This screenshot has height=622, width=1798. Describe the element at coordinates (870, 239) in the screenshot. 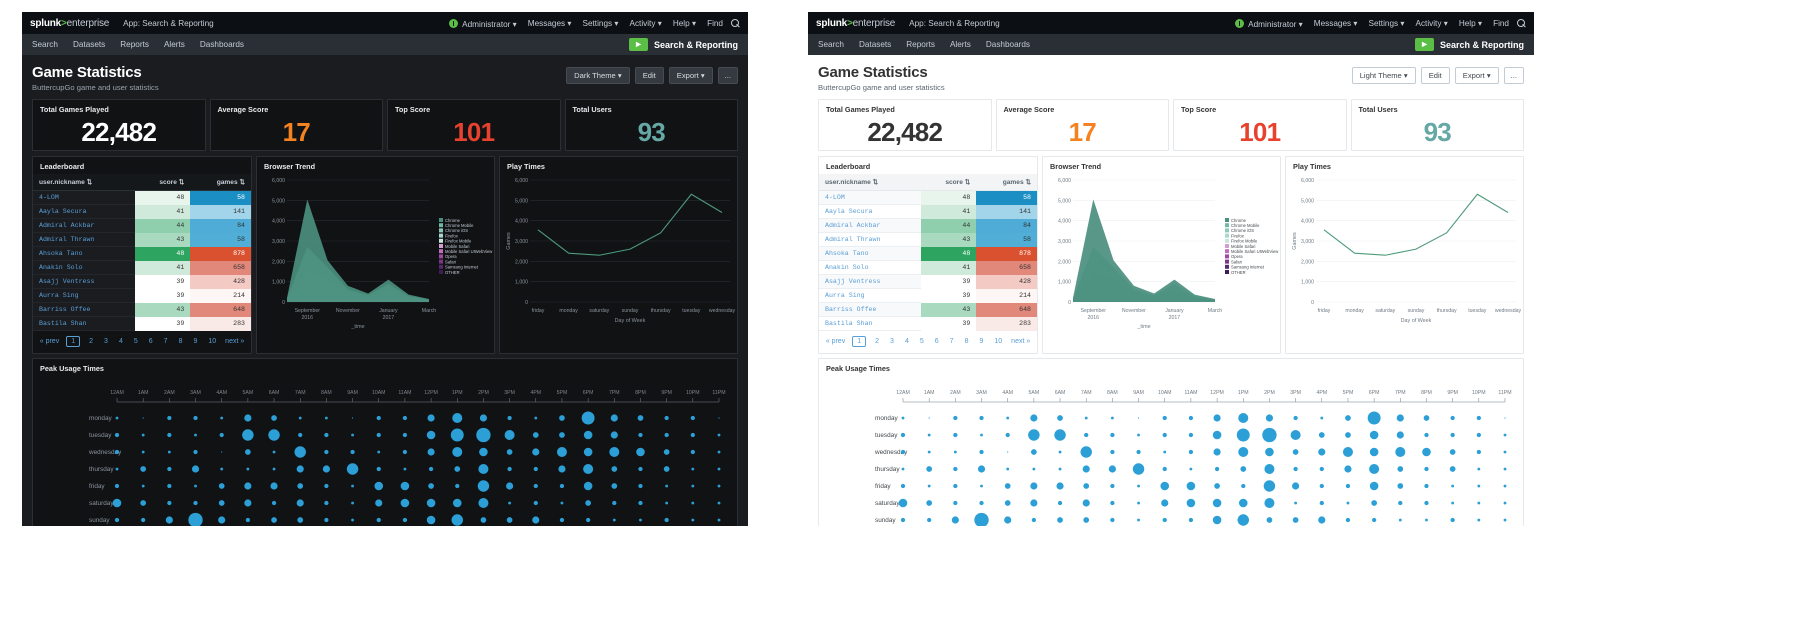

I see `cell-nickname: Admiral Thrawn` at that location.